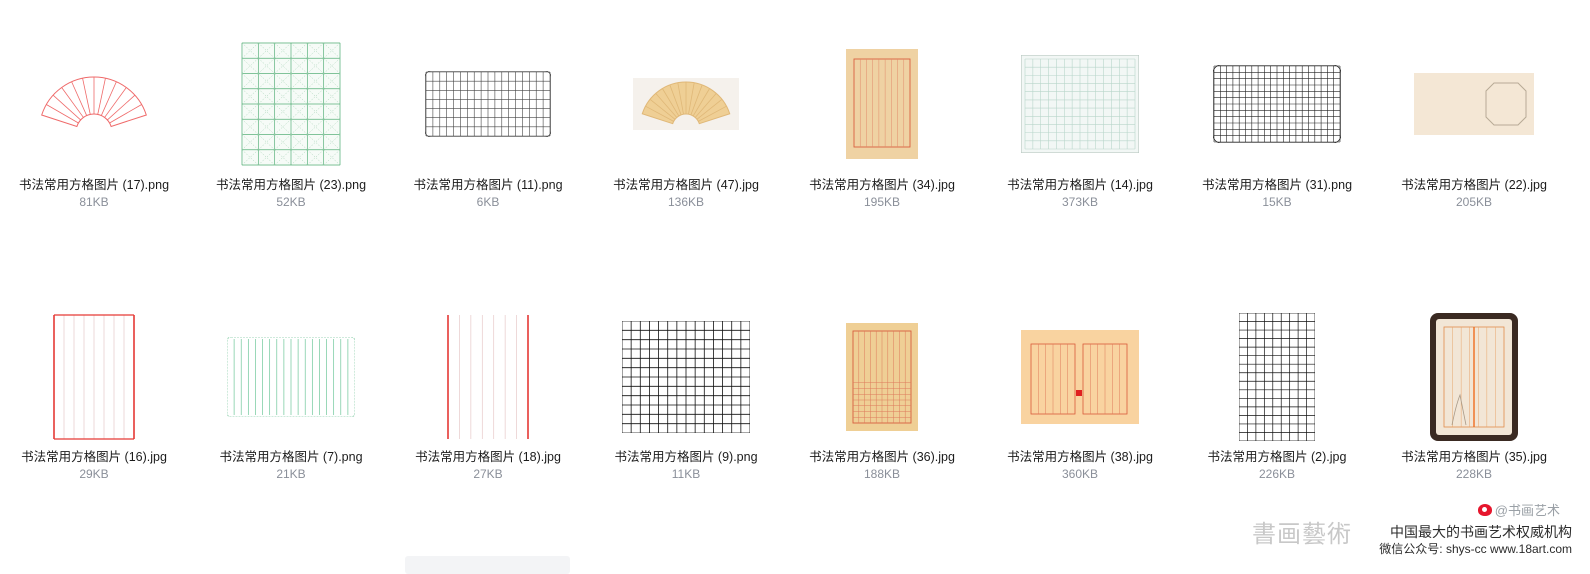 The width and height of the screenshot is (1590, 574). Describe the element at coordinates (488, 287) in the screenshot. I see `file-tile: 书法常用方格图片 (18).jpg 27KB` at that location.